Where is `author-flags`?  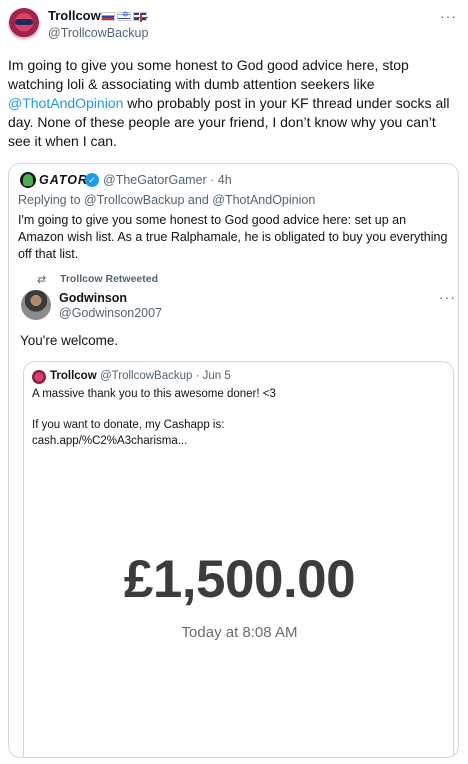
author-flags is located at coordinates (124, 16).